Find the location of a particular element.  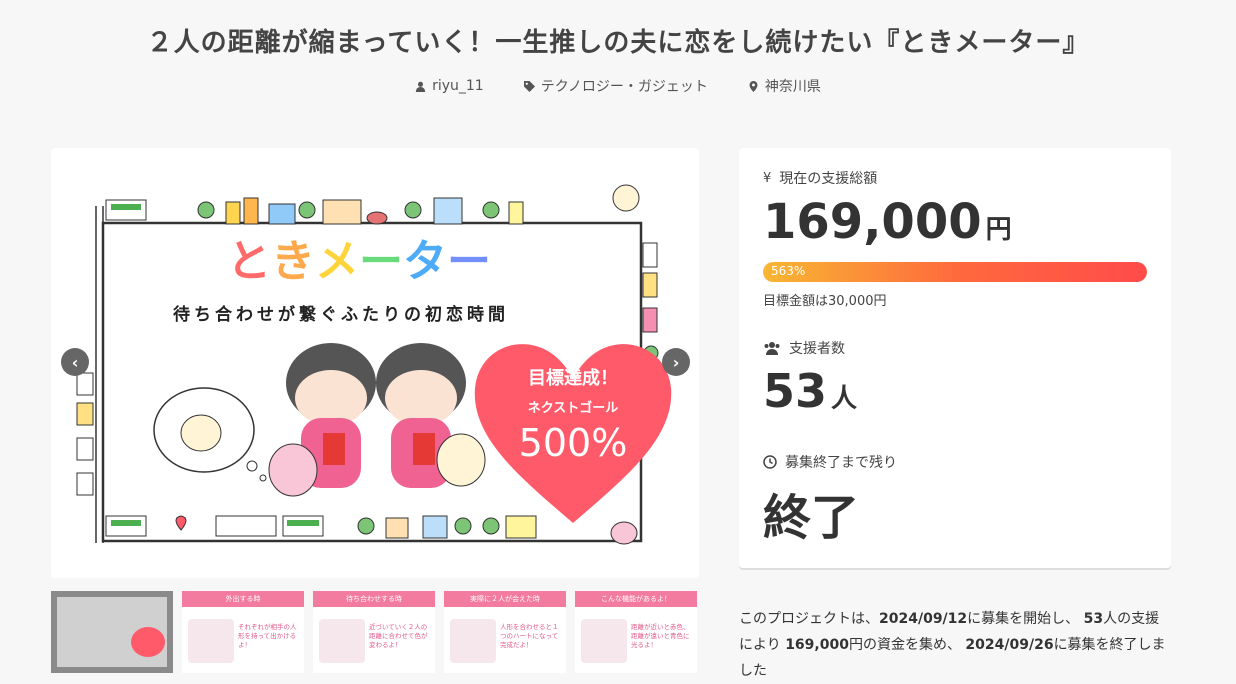

supporters-label: 支援者数 is located at coordinates (817, 349).